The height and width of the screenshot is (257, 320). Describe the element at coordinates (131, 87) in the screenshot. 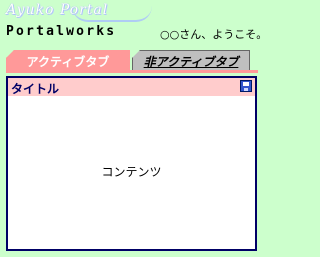

I see `portlet-header: タイトル` at that location.